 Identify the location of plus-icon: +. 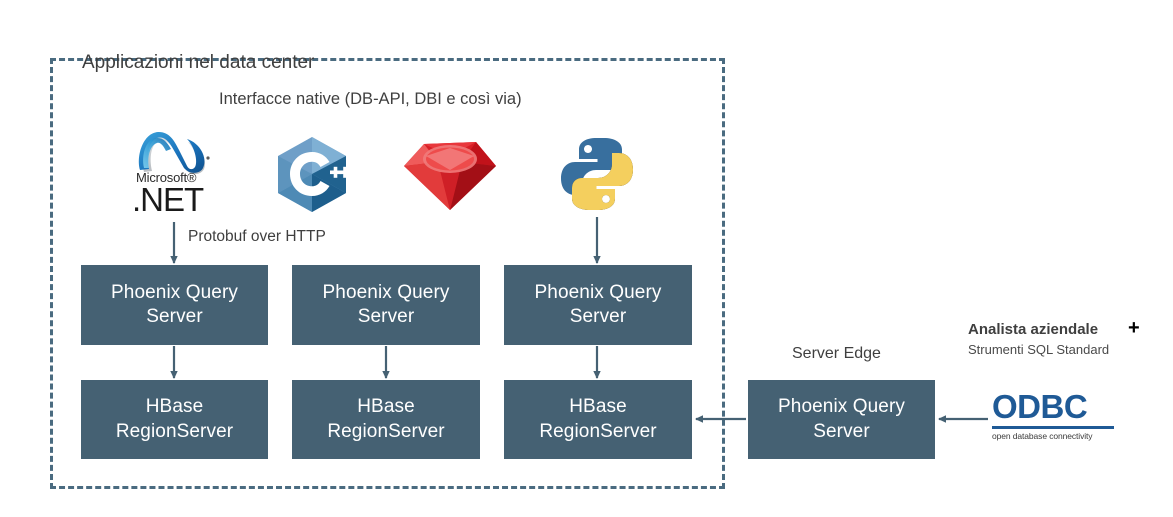
(1134, 328).